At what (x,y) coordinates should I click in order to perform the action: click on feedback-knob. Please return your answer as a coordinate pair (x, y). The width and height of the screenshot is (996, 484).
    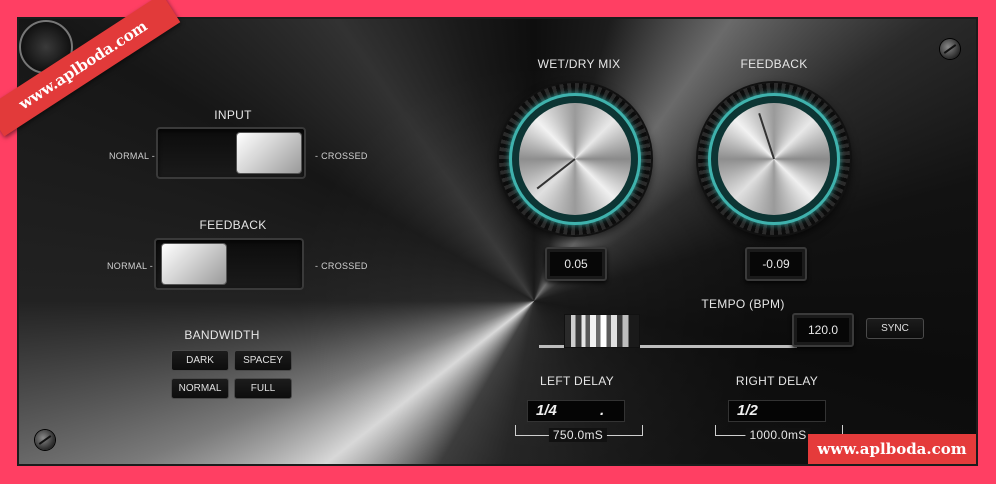
    Looking at the image, I should click on (774, 159).